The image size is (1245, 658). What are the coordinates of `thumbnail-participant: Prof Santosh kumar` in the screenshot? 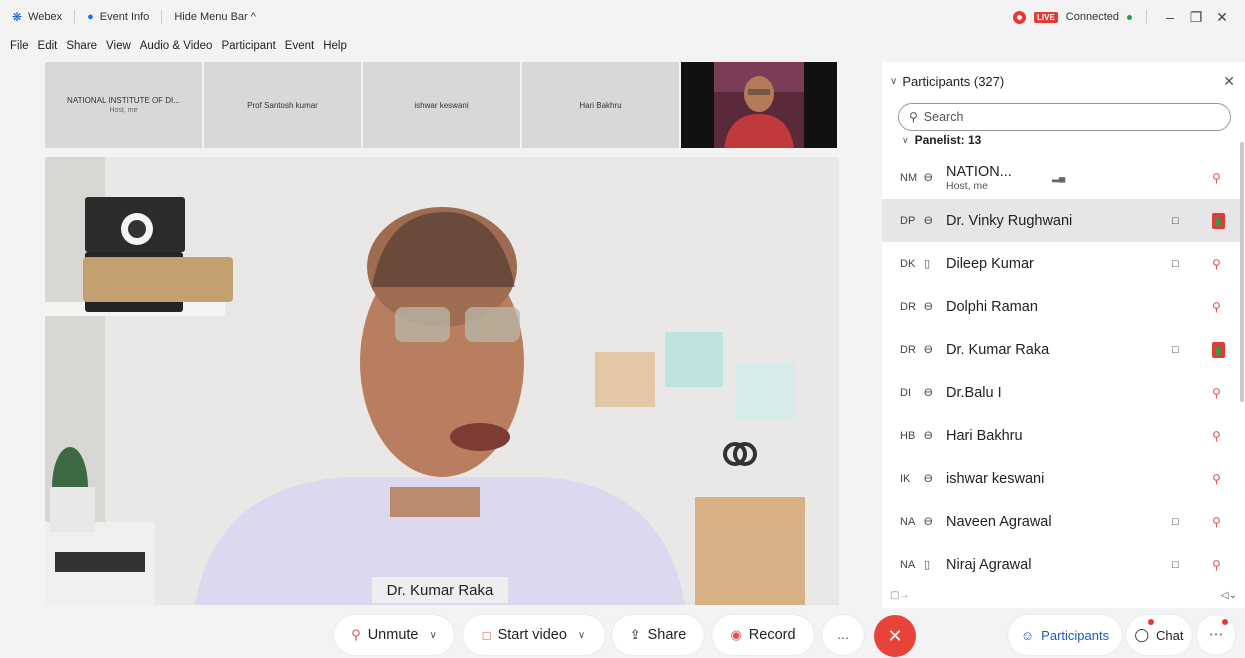 It's located at (282, 105).